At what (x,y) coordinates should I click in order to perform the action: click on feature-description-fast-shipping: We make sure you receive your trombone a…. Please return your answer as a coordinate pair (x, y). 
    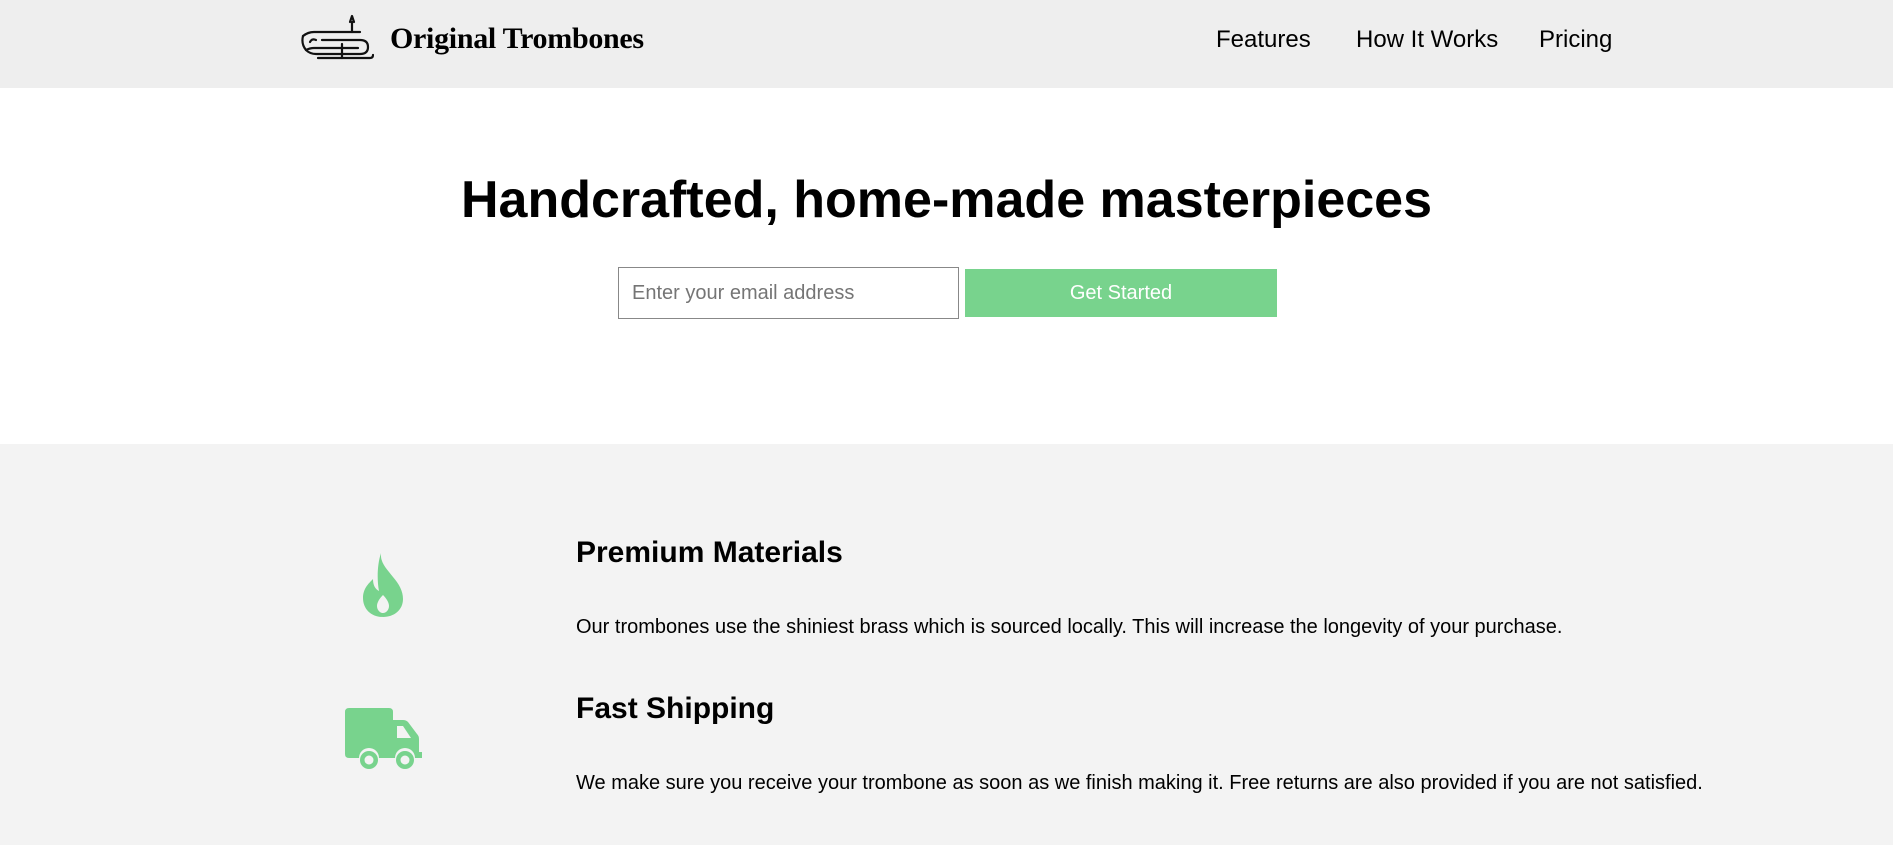
    Looking at the image, I should click on (1139, 783).